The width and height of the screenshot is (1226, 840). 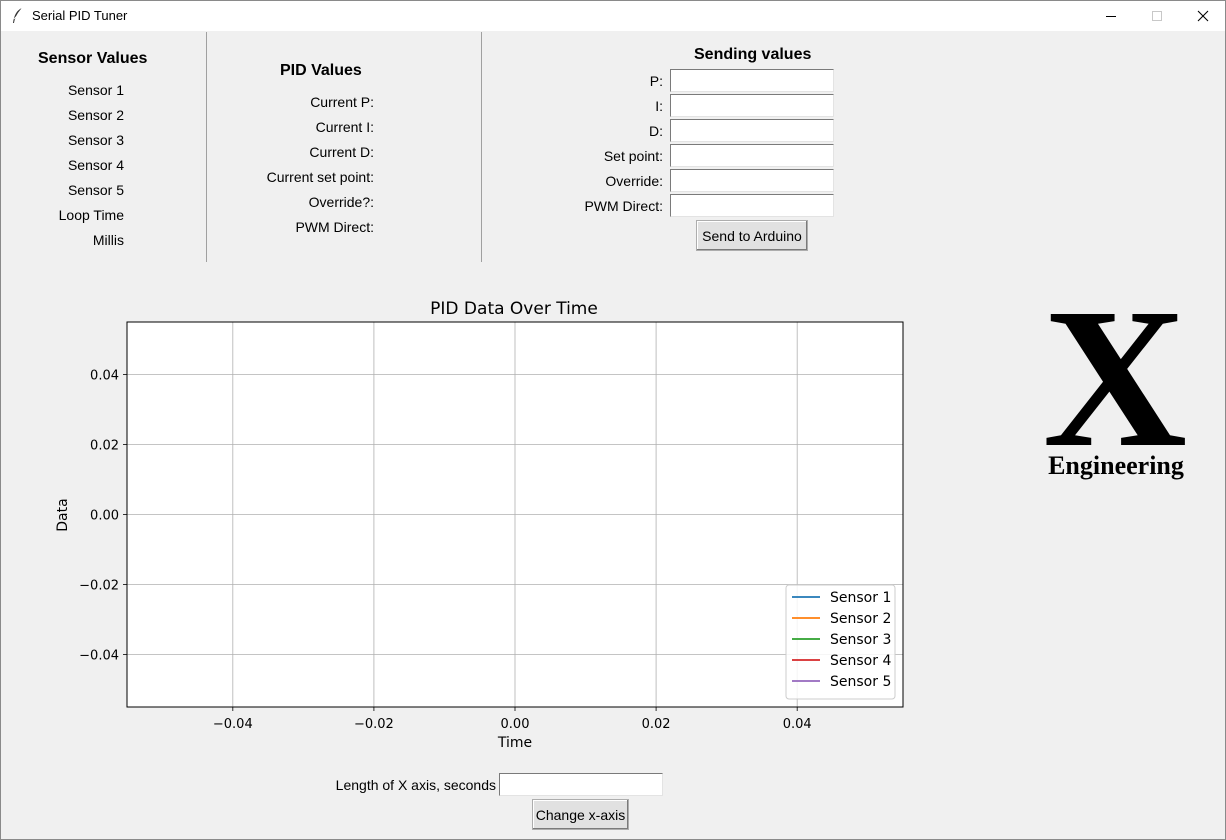 I want to click on close-icon, so click(x=1203, y=16).